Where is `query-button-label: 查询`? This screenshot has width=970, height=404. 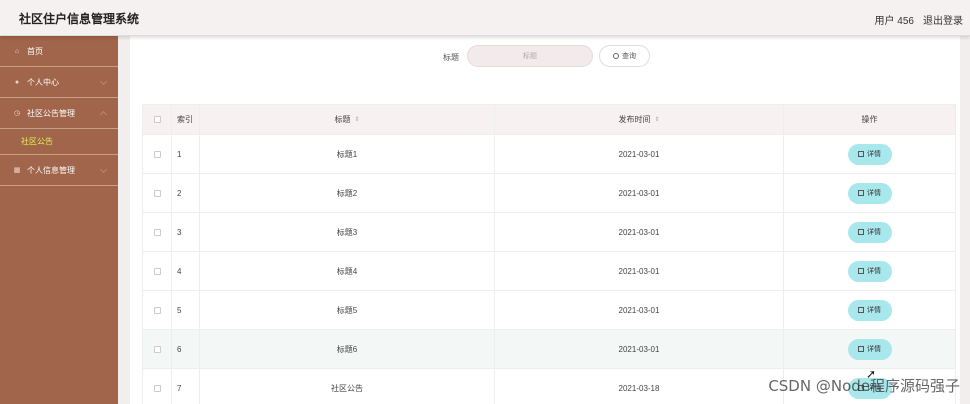 query-button-label: 查询 is located at coordinates (629, 56).